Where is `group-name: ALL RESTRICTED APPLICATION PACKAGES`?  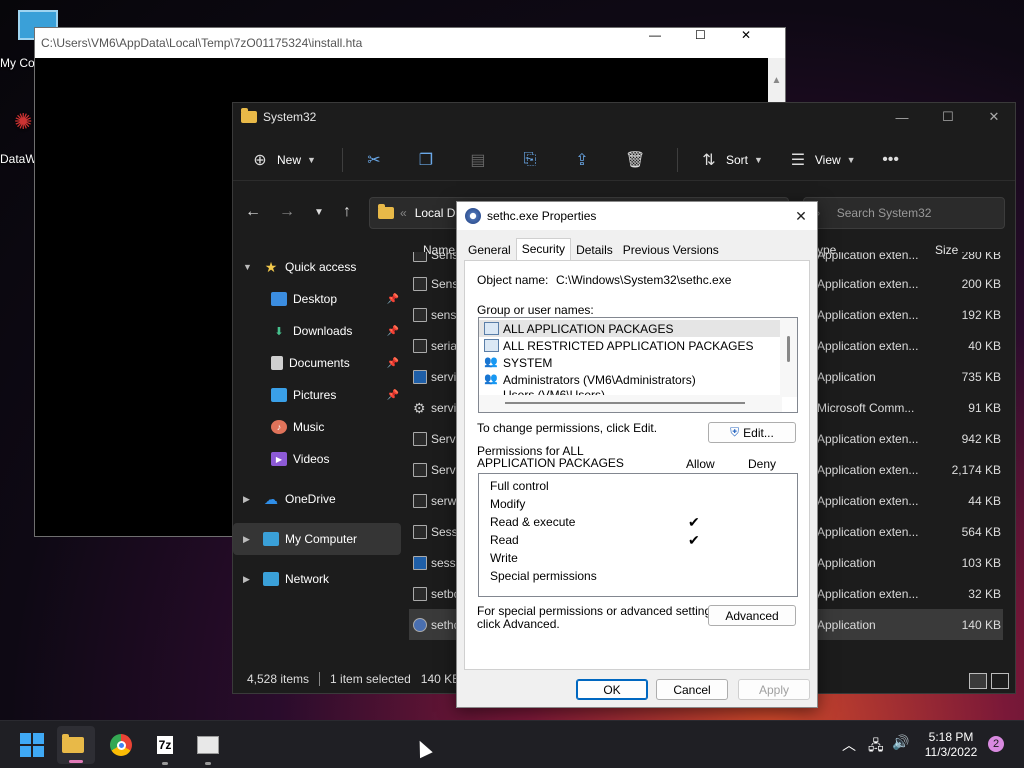 group-name: ALL RESTRICTED APPLICATION PACKAGES is located at coordinates (628, 345).